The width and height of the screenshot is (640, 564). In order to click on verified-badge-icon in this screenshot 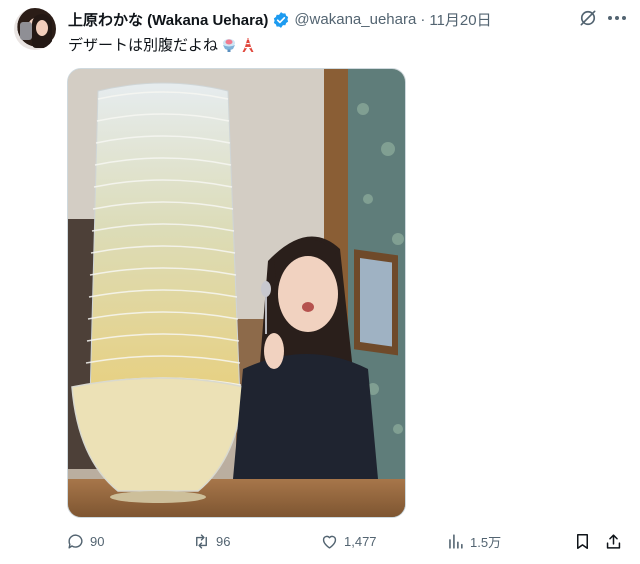, I will do `click(281, 19)`.